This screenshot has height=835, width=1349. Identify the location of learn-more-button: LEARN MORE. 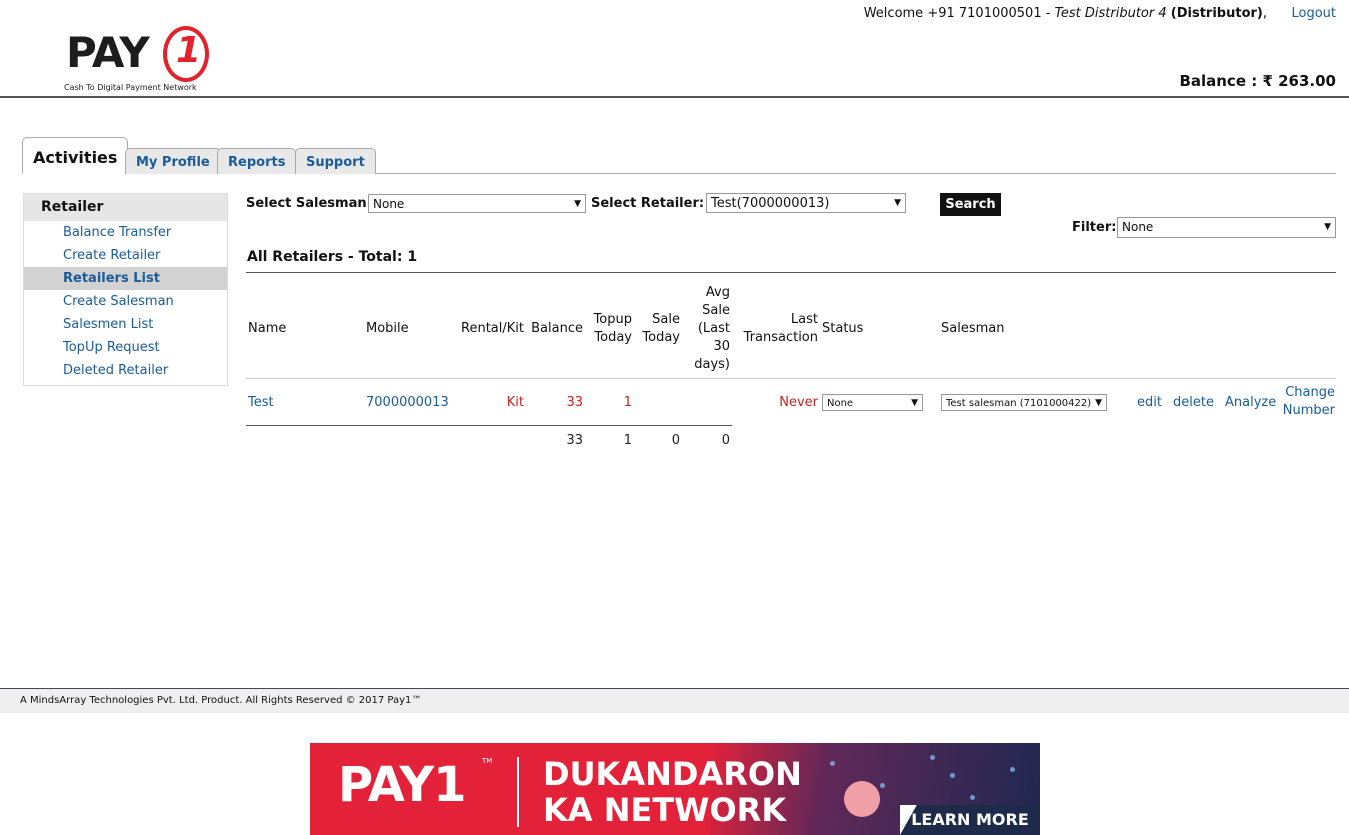
(970, 820).